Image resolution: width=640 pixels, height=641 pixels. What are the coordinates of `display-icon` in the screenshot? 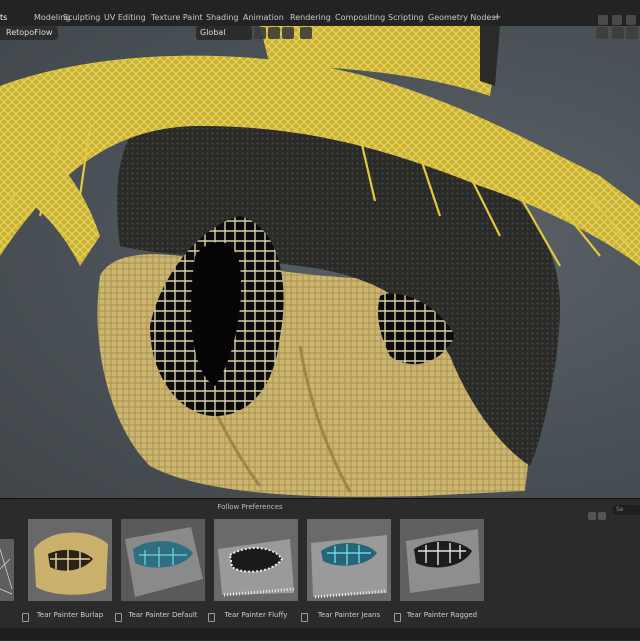 It's located at (602, 516).